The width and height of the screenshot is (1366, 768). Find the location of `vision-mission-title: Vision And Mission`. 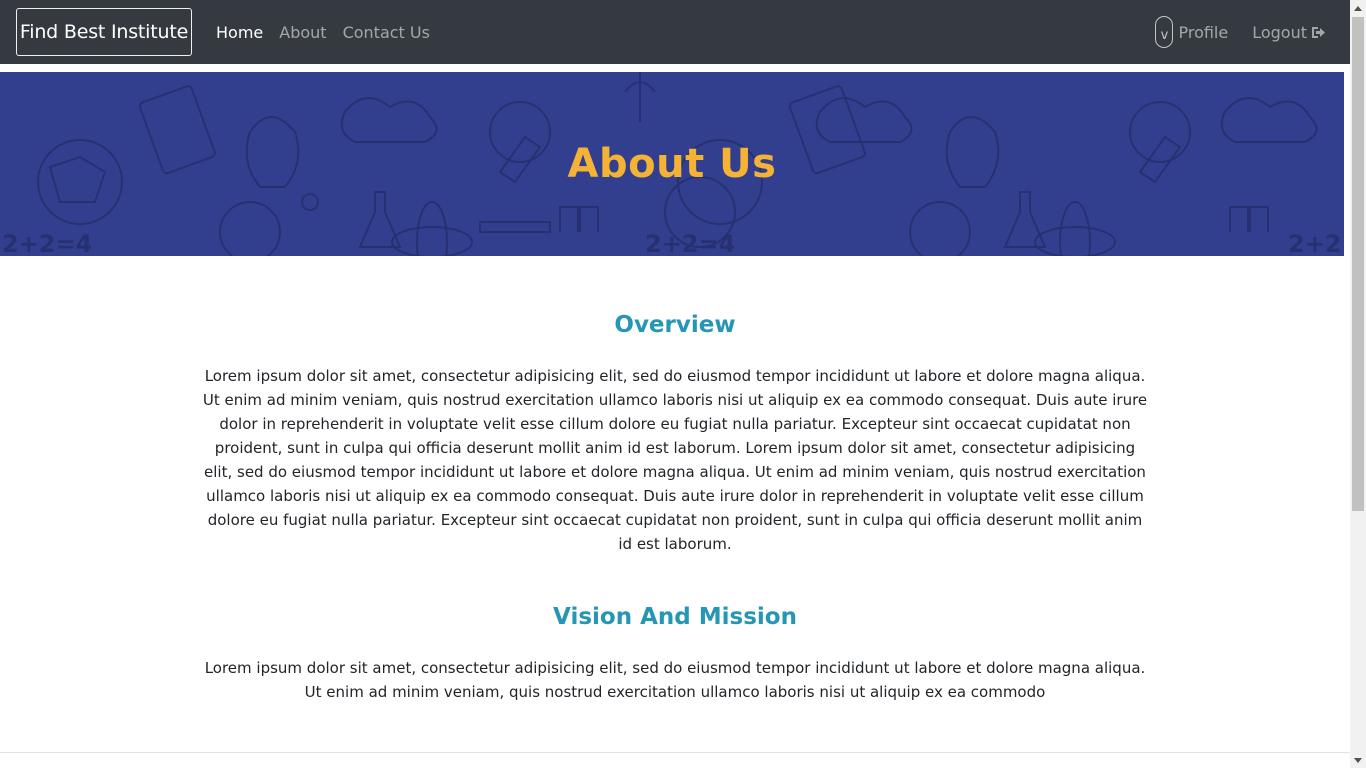

vision-mission-title: Vision And Mission is located at coordinates (675, 617).